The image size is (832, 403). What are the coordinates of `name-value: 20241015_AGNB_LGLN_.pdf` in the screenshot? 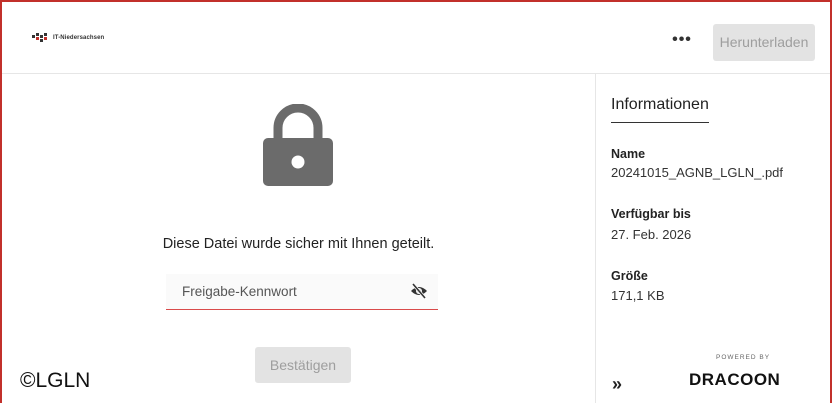 It's located at (697, 172).